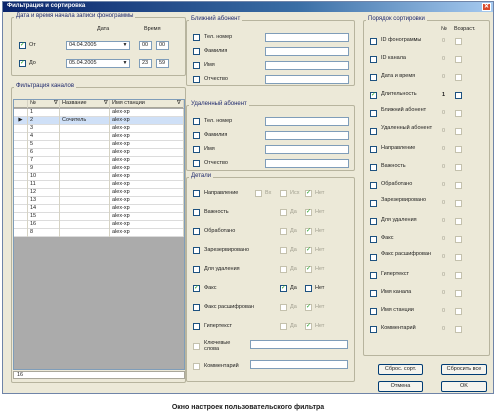 The width and height of the screenshot is (496, 419). I want to click on header-name: Название, so click(85, 104).